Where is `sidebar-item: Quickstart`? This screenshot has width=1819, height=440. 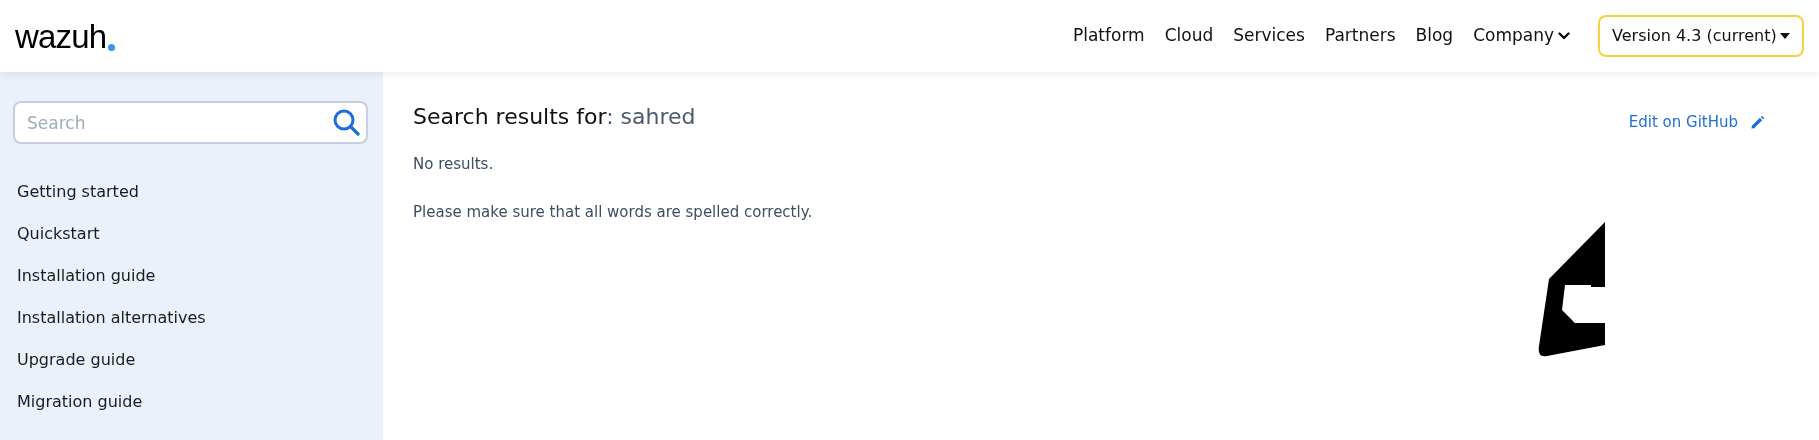 sidebar-item: Quickstart is located at coordinates (58, 234).